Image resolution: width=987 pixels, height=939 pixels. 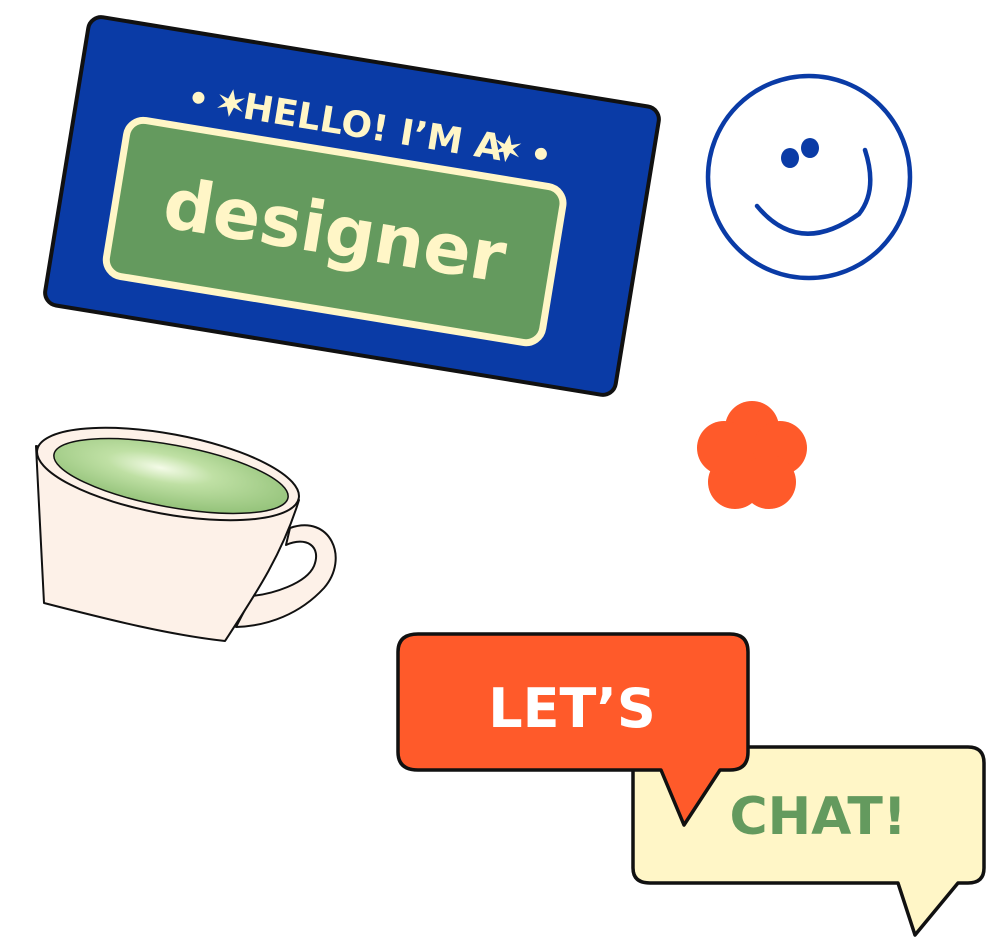 I want to click on lets-bubble: LET’S, so click(x=573, y=729).